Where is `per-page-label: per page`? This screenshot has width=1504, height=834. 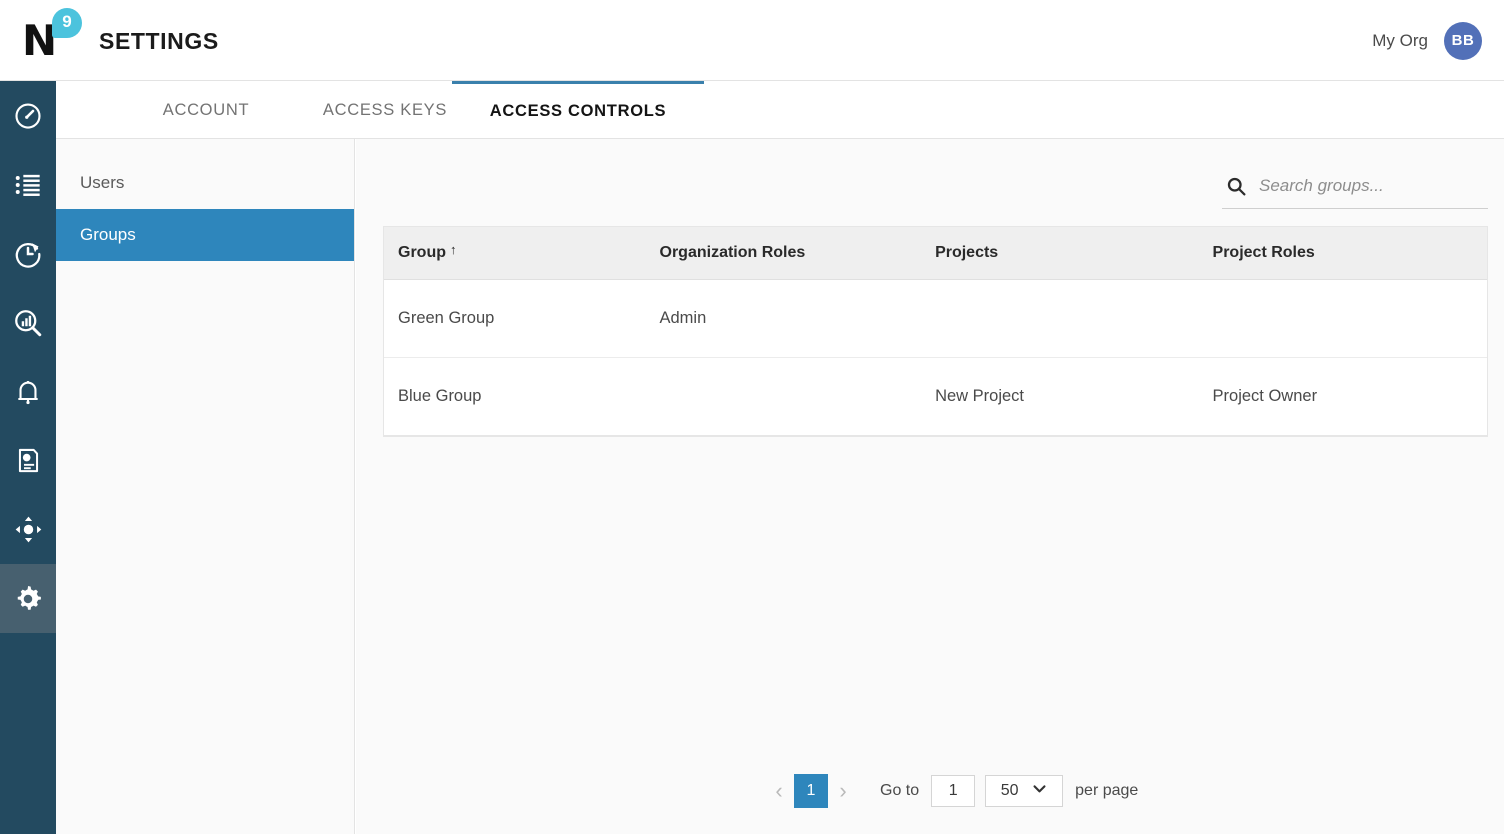
per-page-label: per page is located at coordinates (1107, 790).